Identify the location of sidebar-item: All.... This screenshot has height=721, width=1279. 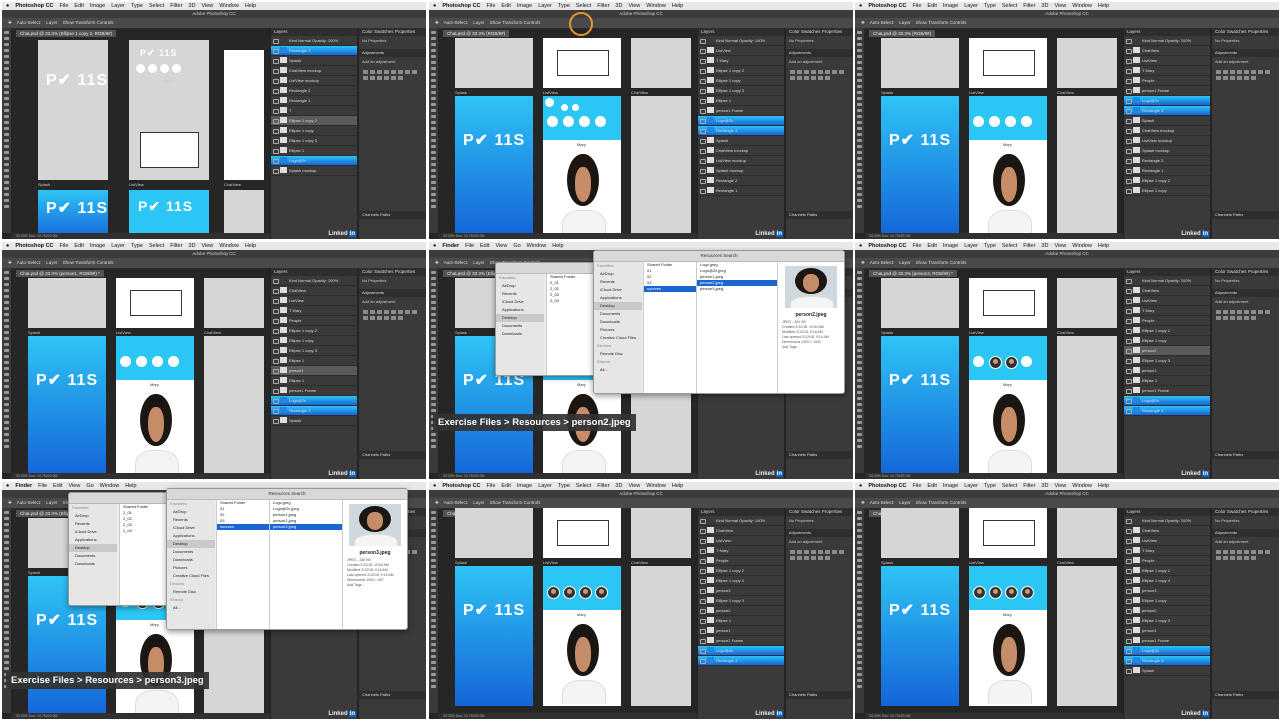
(191, 608).